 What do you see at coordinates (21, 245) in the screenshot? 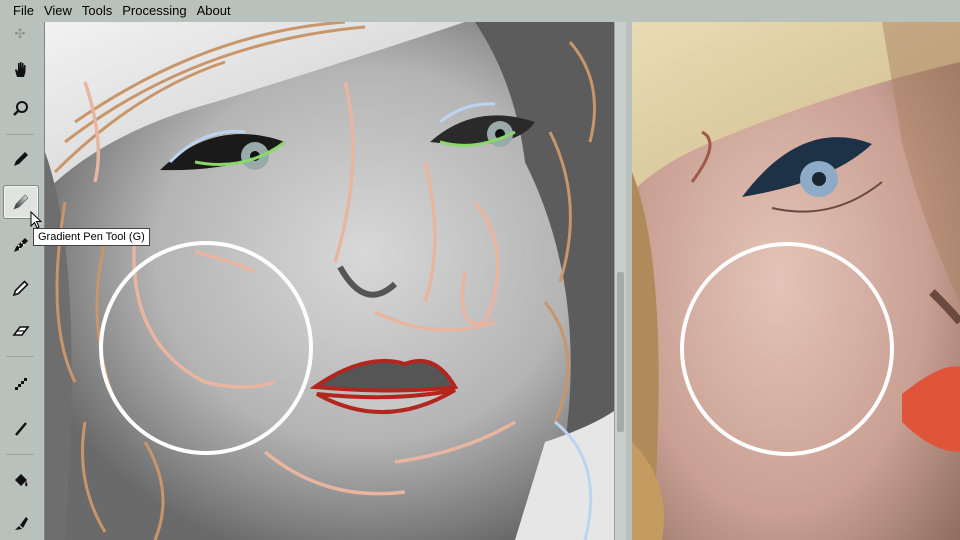
I see `dotted-pen-icon` at bounding box center [21, 245].